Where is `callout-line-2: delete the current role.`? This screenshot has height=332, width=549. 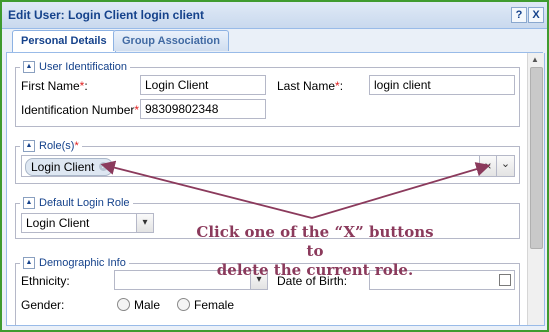 callout-line-2: delete the current role. is located at coordinates (315, 270).